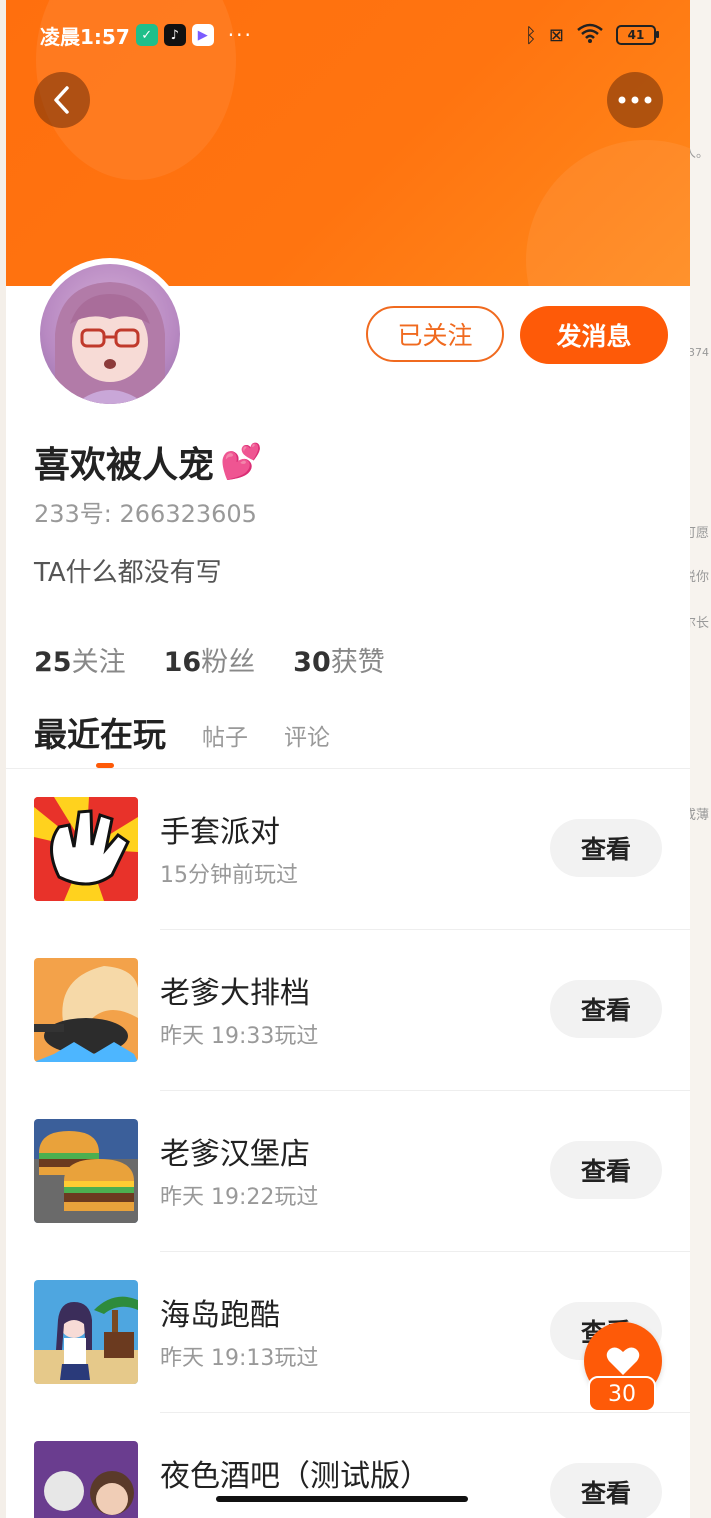 This screenshot has width=711, height=1518. Describe the element at coordinates (348, 849) in the screenshot. I see `list-item: 手套派对 15分钟前玩过 查看` at that location.